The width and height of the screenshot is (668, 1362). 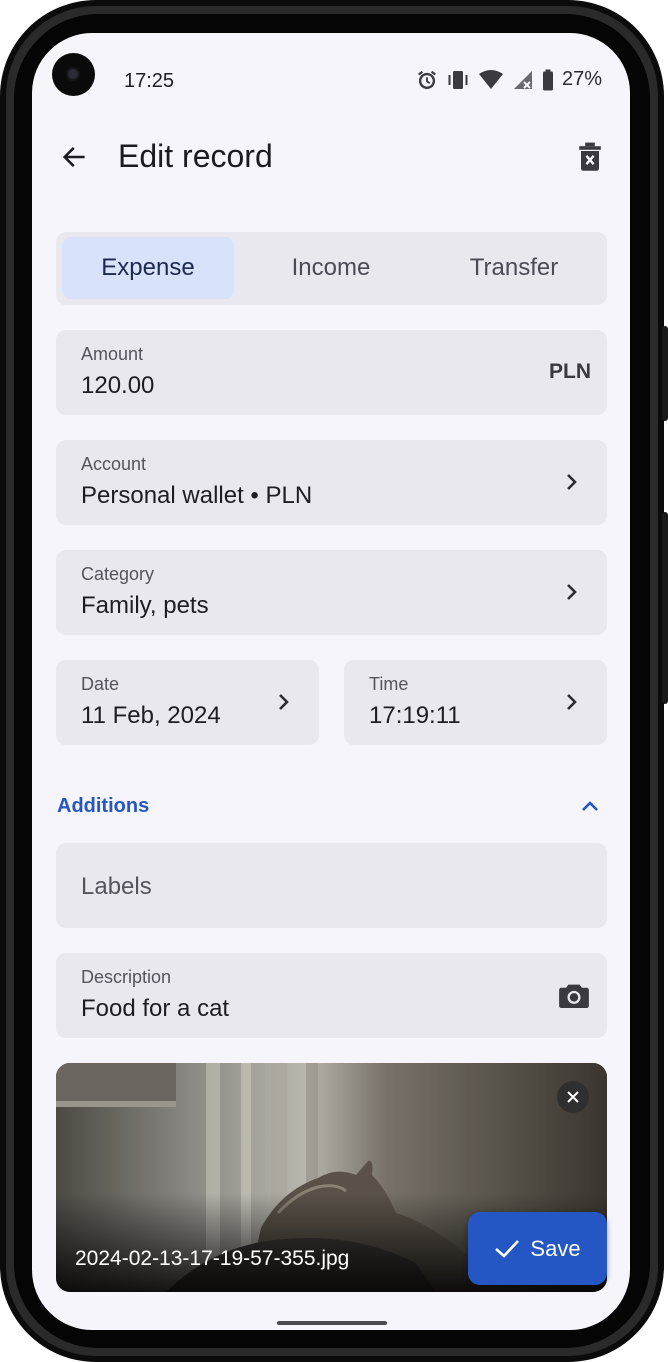 What do you see at coordinates (389, 684) in the screenshot?
I see `time-label: Time` at bounding box center [389, 684].